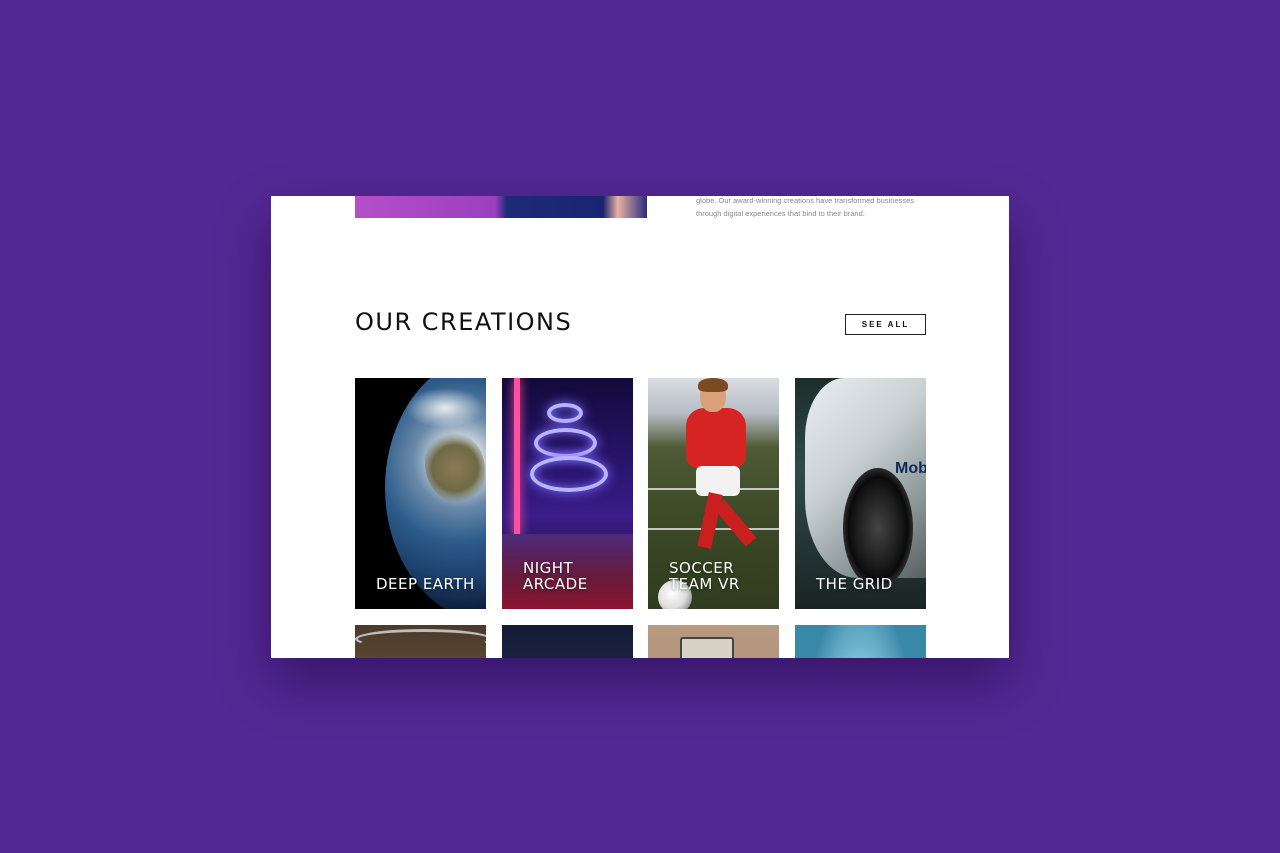 The width and height of the screenshot is (1280, 853). I want to click on panorama-image, so click(860, 641).